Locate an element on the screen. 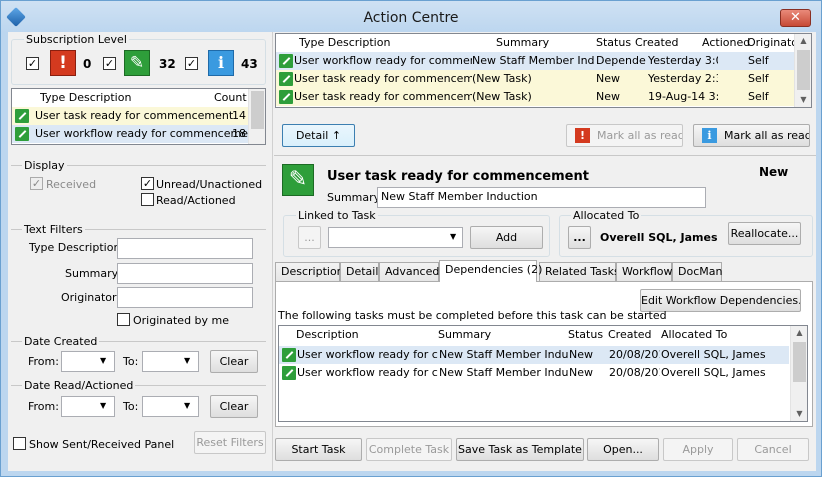  dep-header-status: Status is located at coordinates (585, 335).